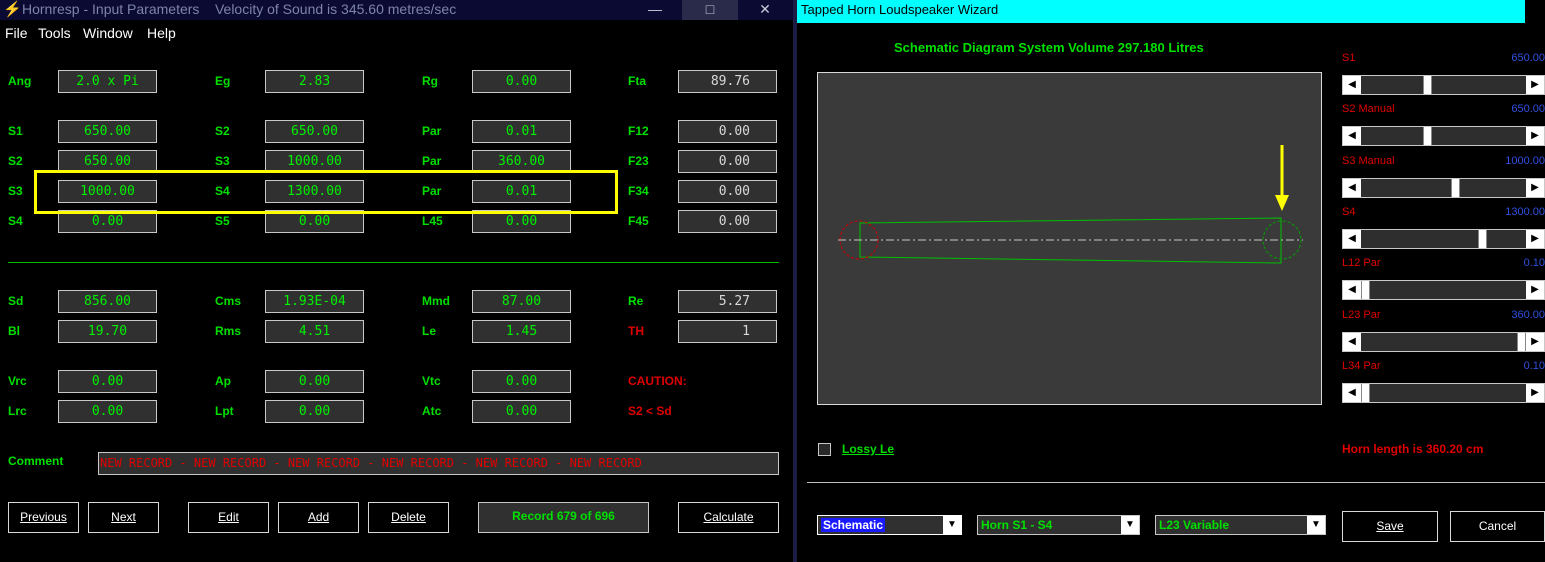  I want to click on wizard-close-button, so click(1535, 11).